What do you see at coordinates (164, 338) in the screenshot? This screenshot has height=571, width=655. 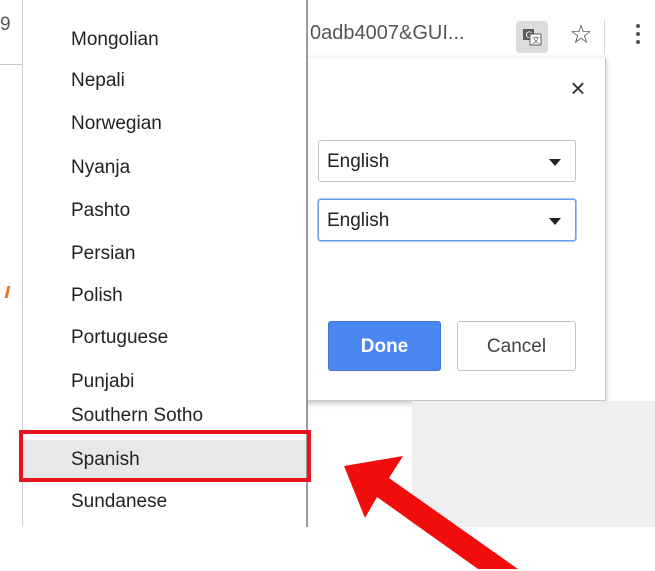 I see `language-option: Portuguese` at bounding box center [164, 338].